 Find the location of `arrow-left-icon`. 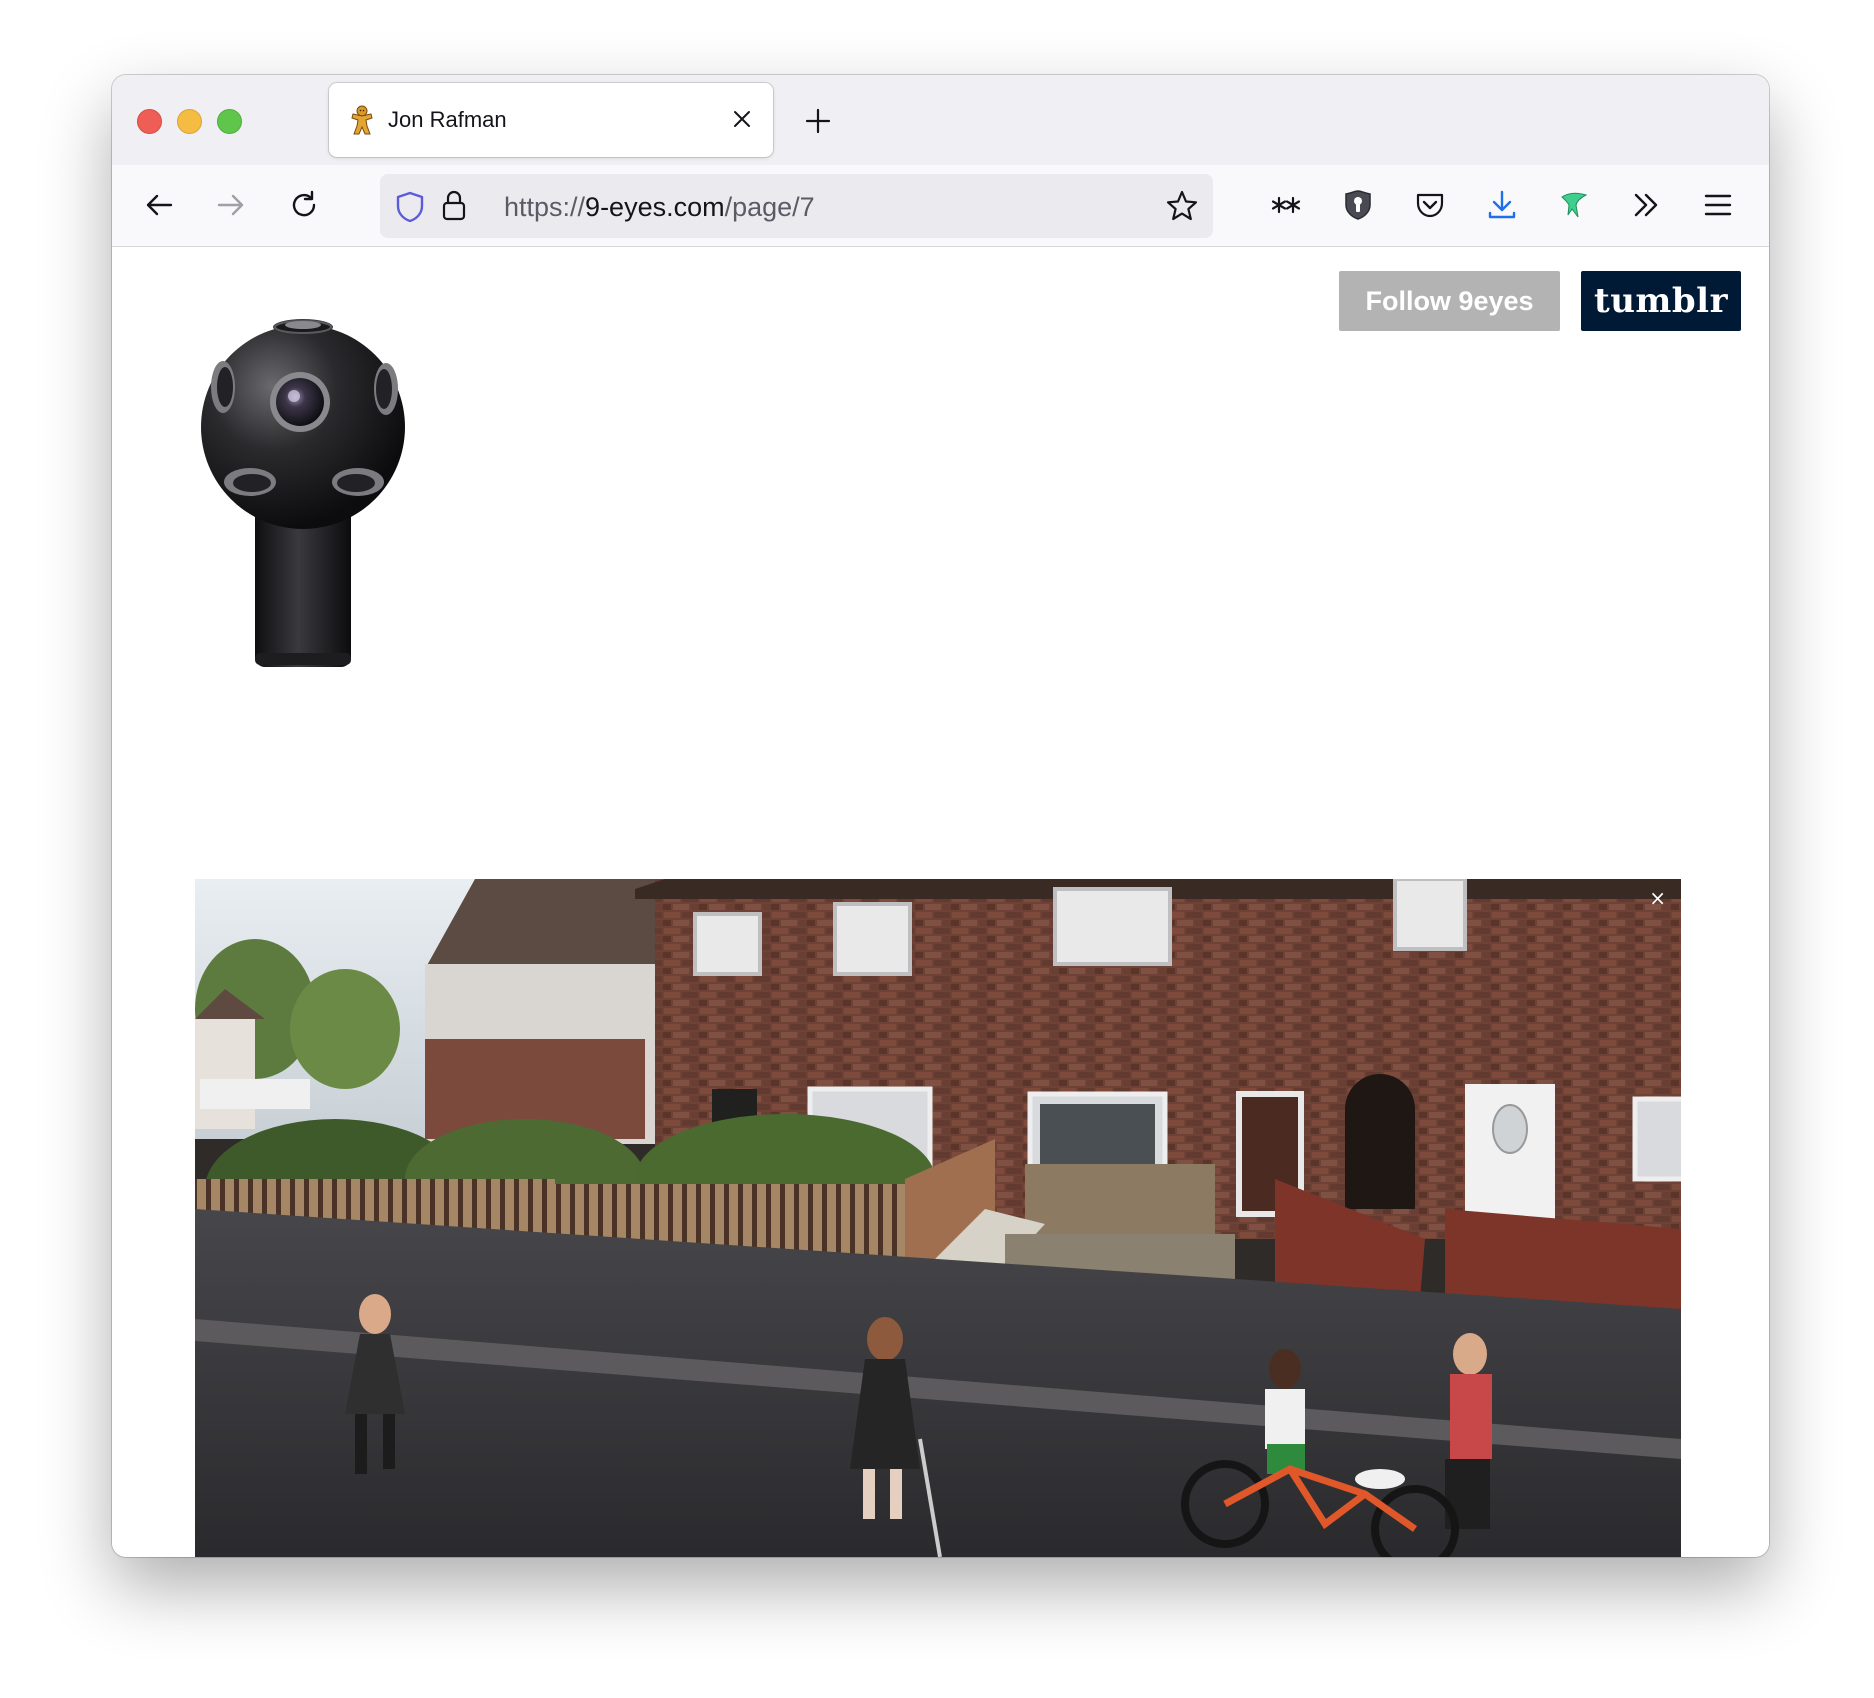

arrow-left-icon is located at coordinates (159, 205).